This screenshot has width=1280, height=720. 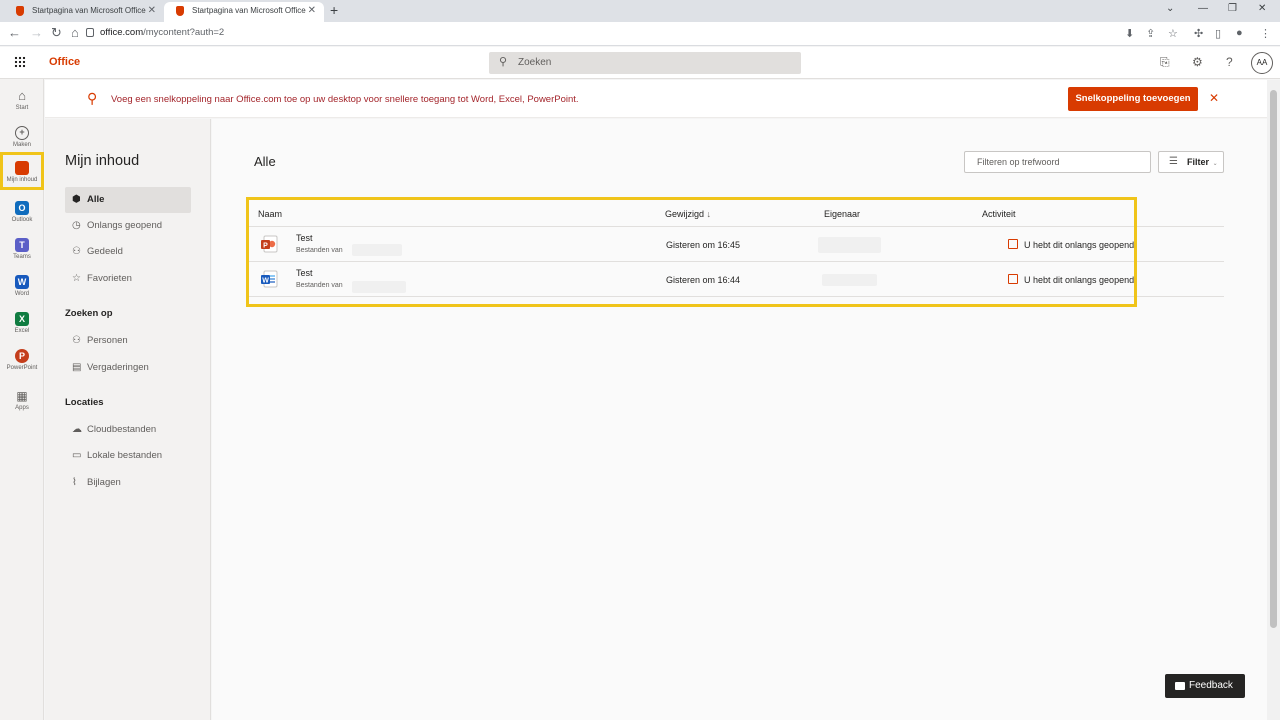 I want to click on section-locations: Locaties, so click(x=84, y=402).